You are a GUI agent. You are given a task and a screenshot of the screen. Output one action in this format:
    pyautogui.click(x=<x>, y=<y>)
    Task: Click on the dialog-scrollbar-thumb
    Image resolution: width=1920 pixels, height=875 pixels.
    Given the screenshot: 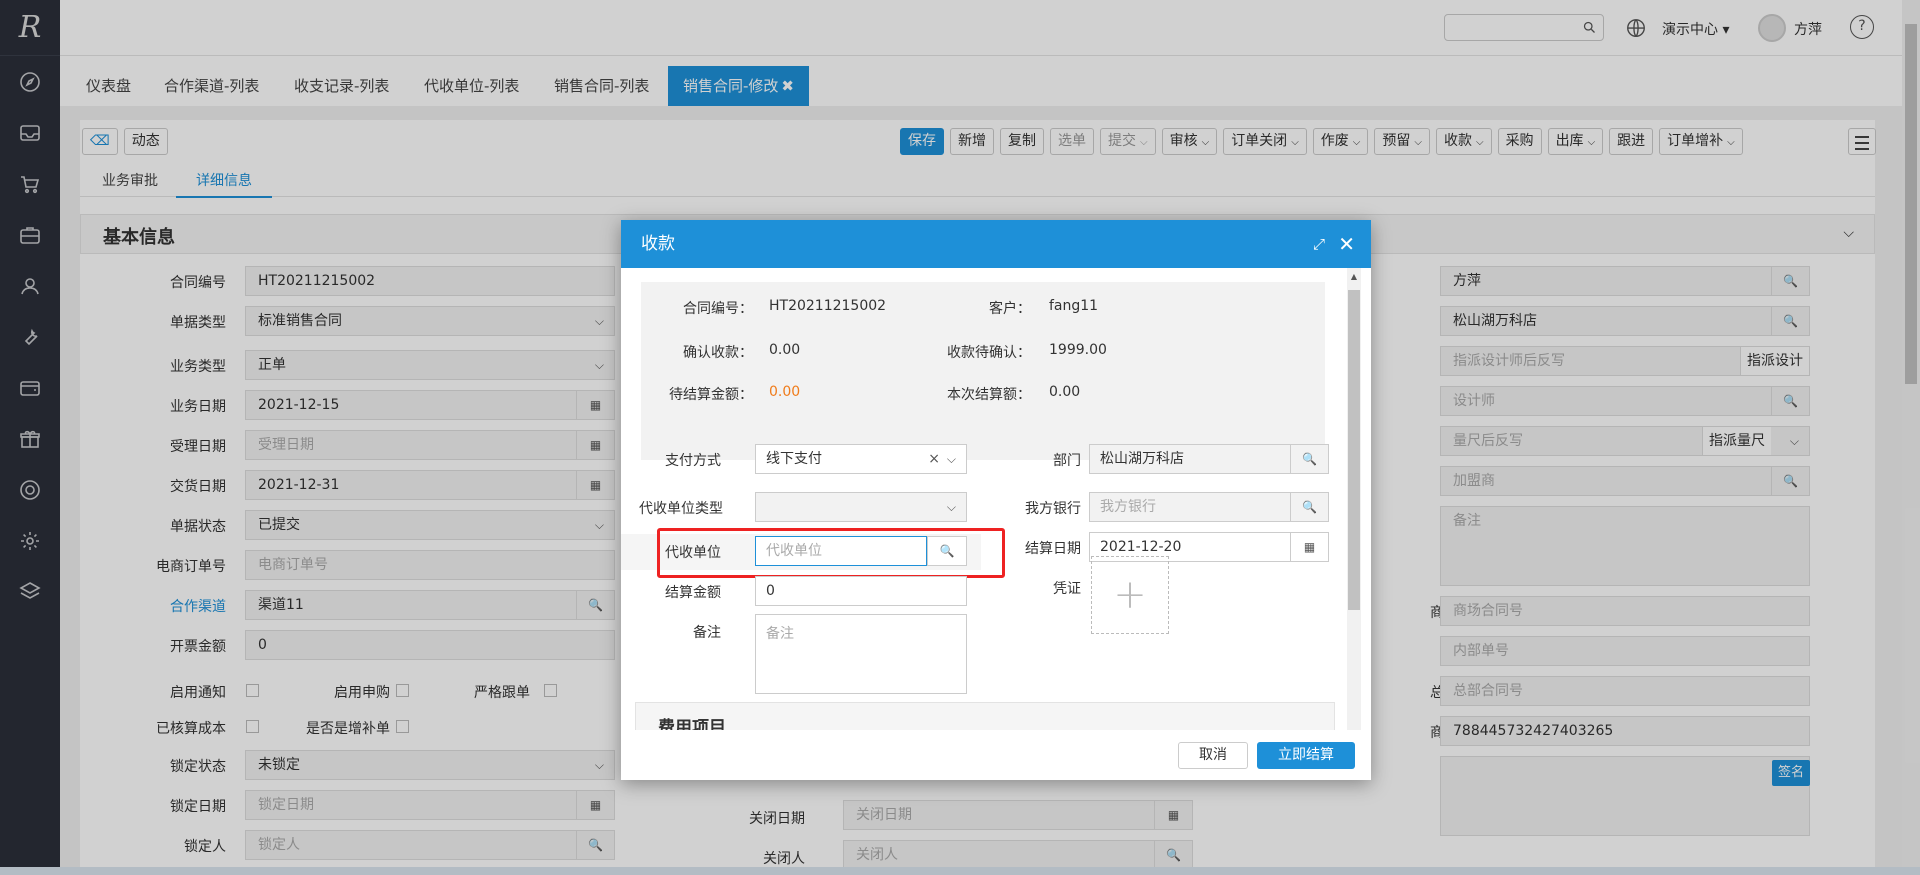 What is the action you would take?
    pyautogui.click(x=1354, y=450)
    